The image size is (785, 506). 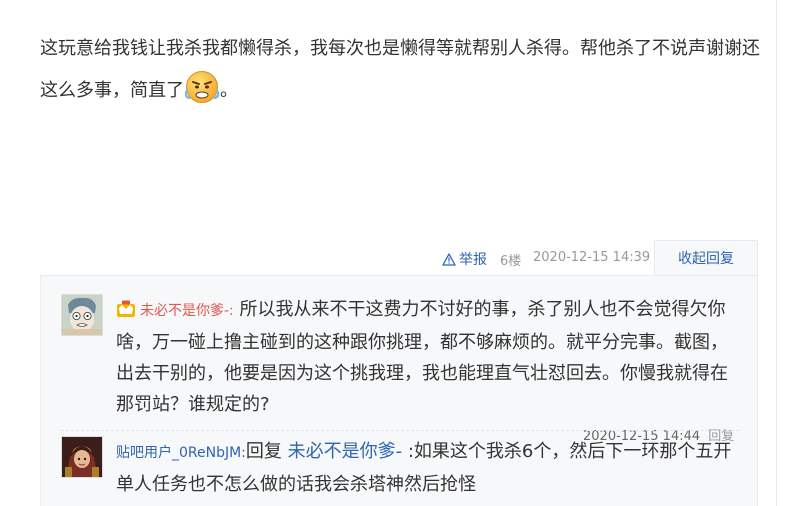 I want to click on reply-username: 未必不是你爹-:, so click(x=187, y=311).